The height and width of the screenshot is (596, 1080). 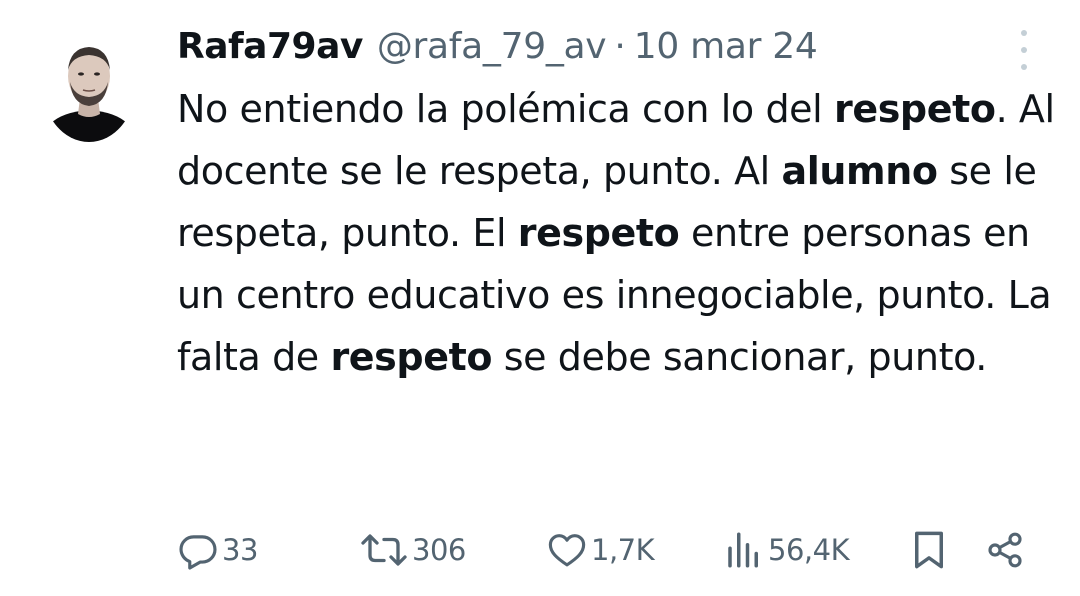 I want to click on share-button, so click(x=1005, y=550).